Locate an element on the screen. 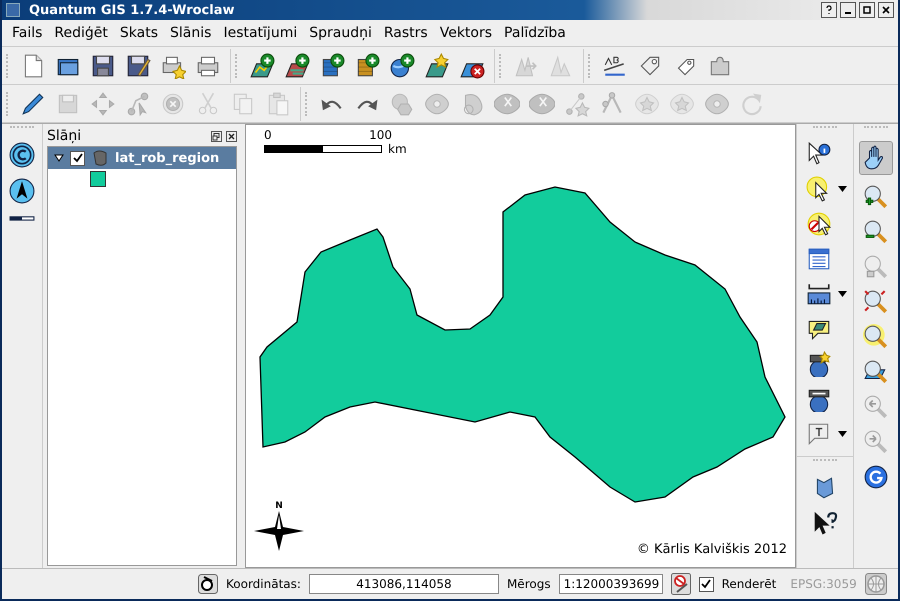  close-button is located at coordinates (886, 10).